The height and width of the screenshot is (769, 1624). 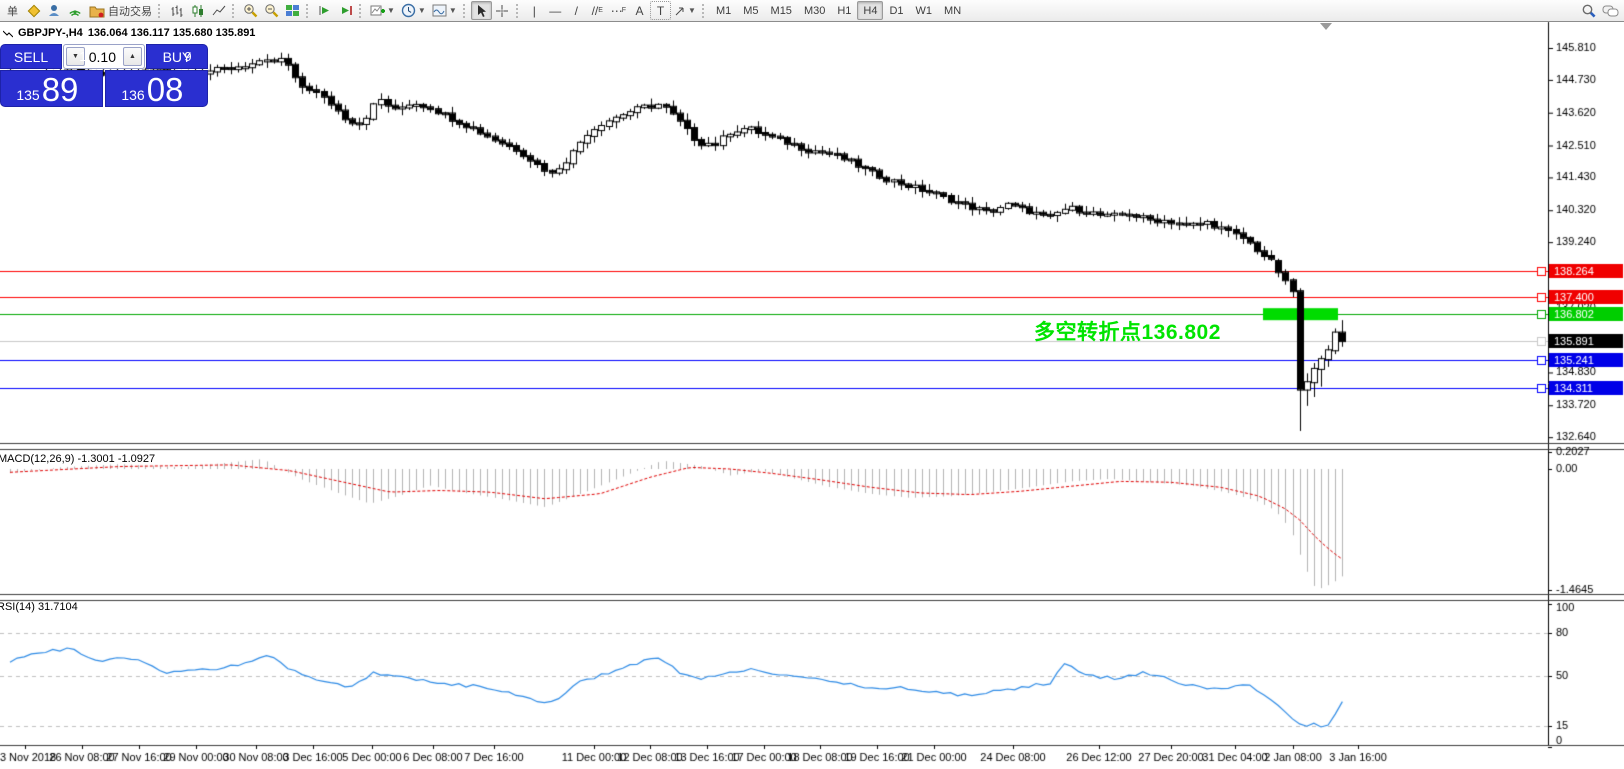 What do you see at coordinates (1326, 26) in the screenshot?
I see `chart-shift-marker` at bounding box center [1326, 26].